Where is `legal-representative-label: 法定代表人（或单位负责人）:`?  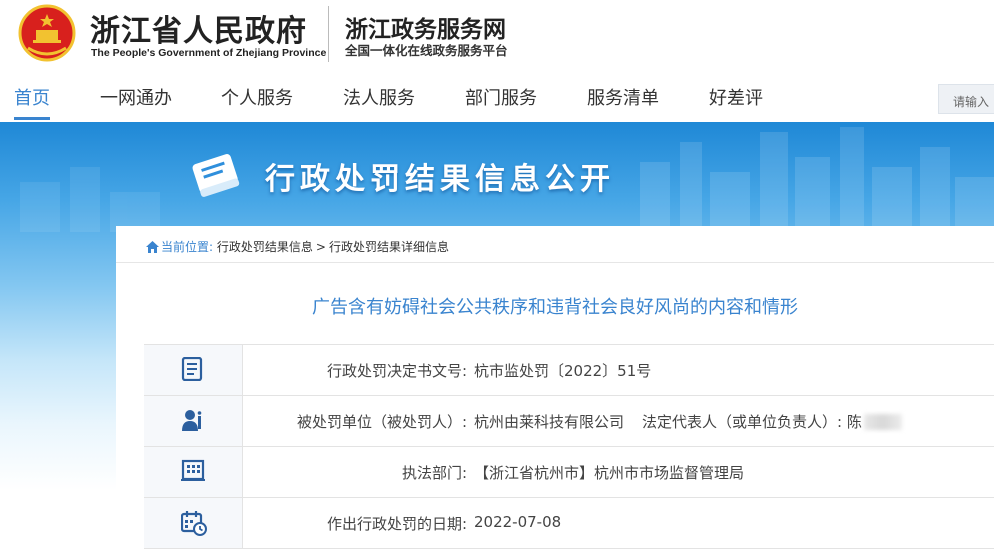 legal-representative-label: 法定代表人（或单位负责人）: is located at coordinates (742, 422).